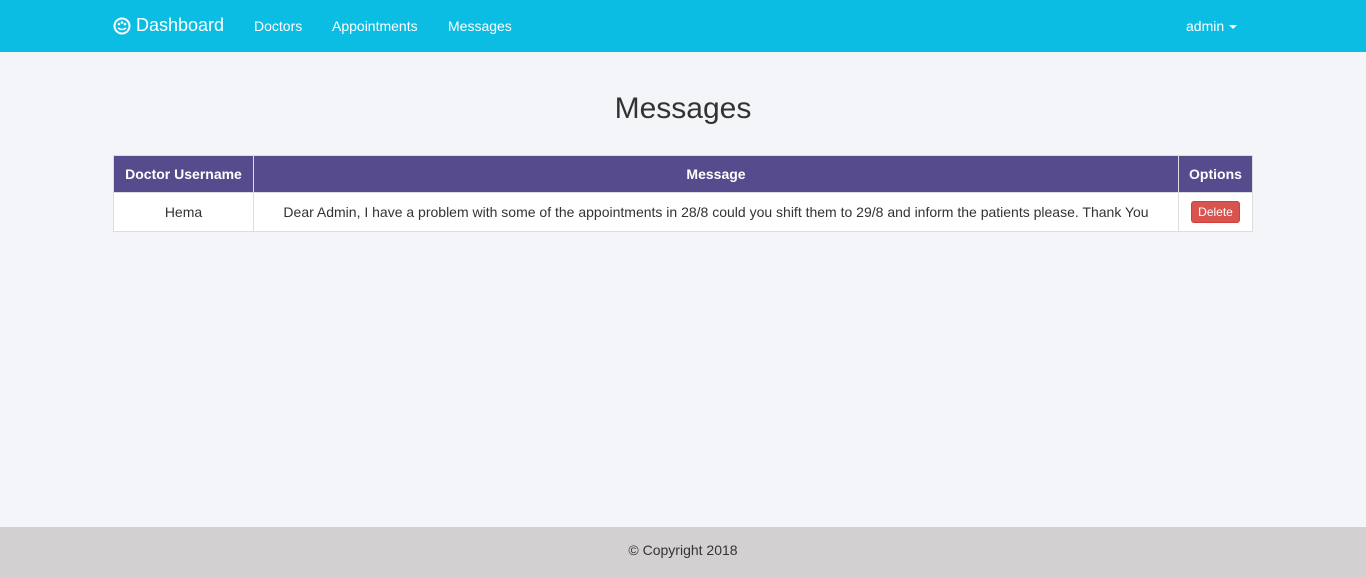 Image resolution: width=1366 pixels, height=577 pixels. I want to click on user-menu: admin, so click(1212, 26).